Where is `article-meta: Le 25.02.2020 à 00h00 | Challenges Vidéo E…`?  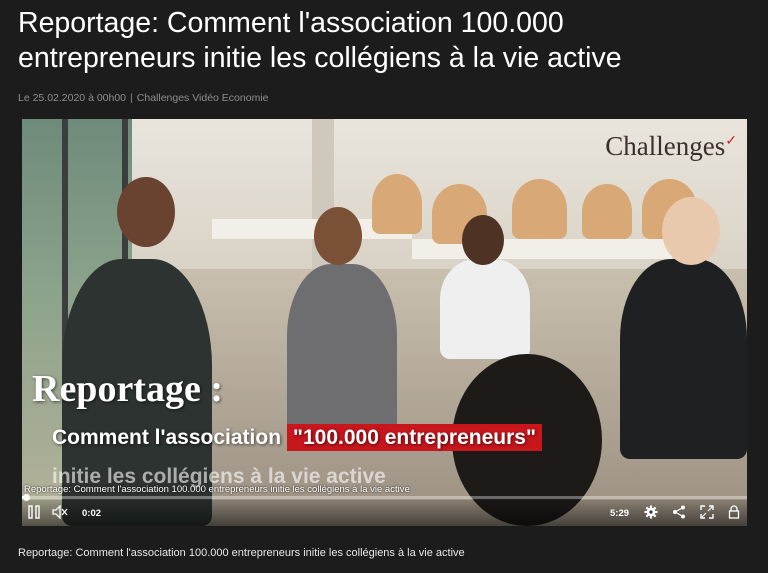
article-meta: Le 25.02.2020 à 00h00 | Challenges Vidéo E… is located at coordinates (143, 98).